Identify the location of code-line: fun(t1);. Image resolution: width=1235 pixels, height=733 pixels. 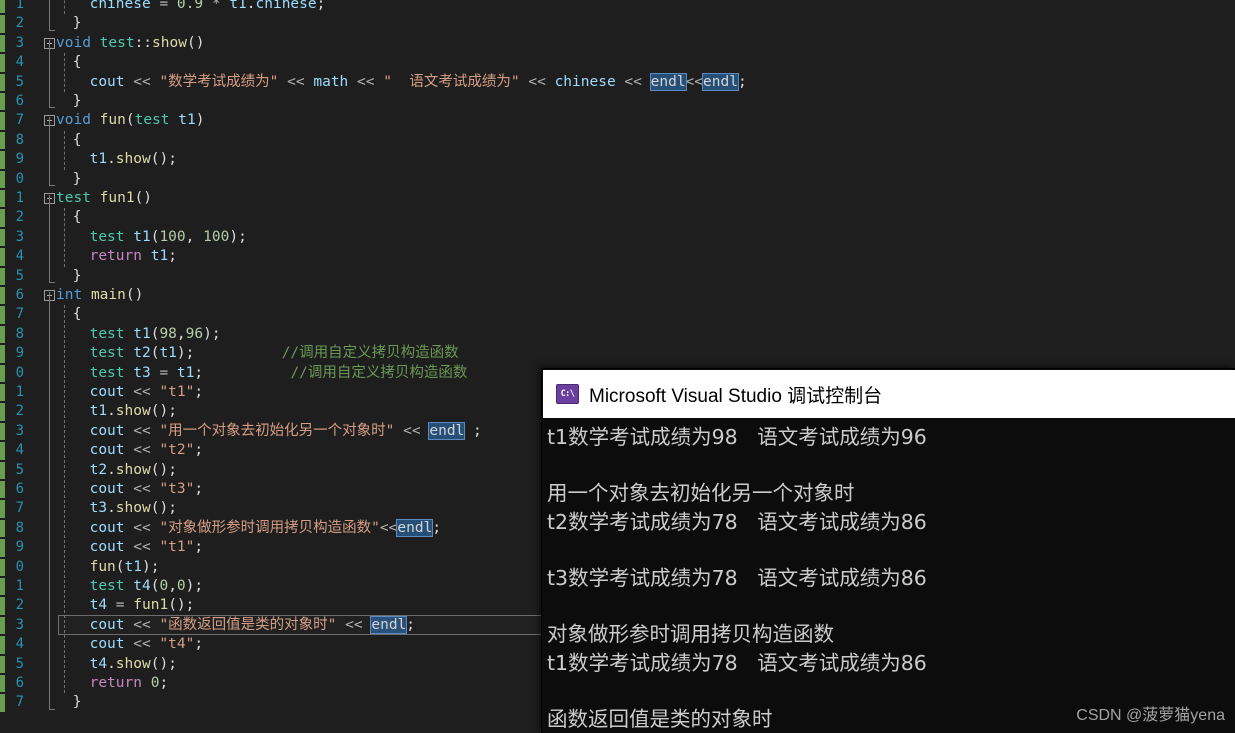
(125, 567).